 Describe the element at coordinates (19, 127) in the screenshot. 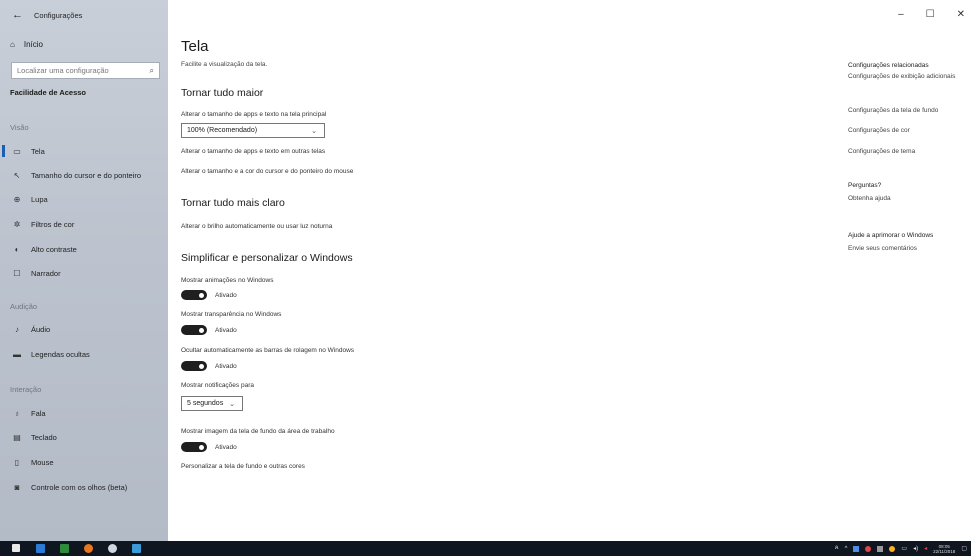

I see `group-title-vision: Visão` at that location.